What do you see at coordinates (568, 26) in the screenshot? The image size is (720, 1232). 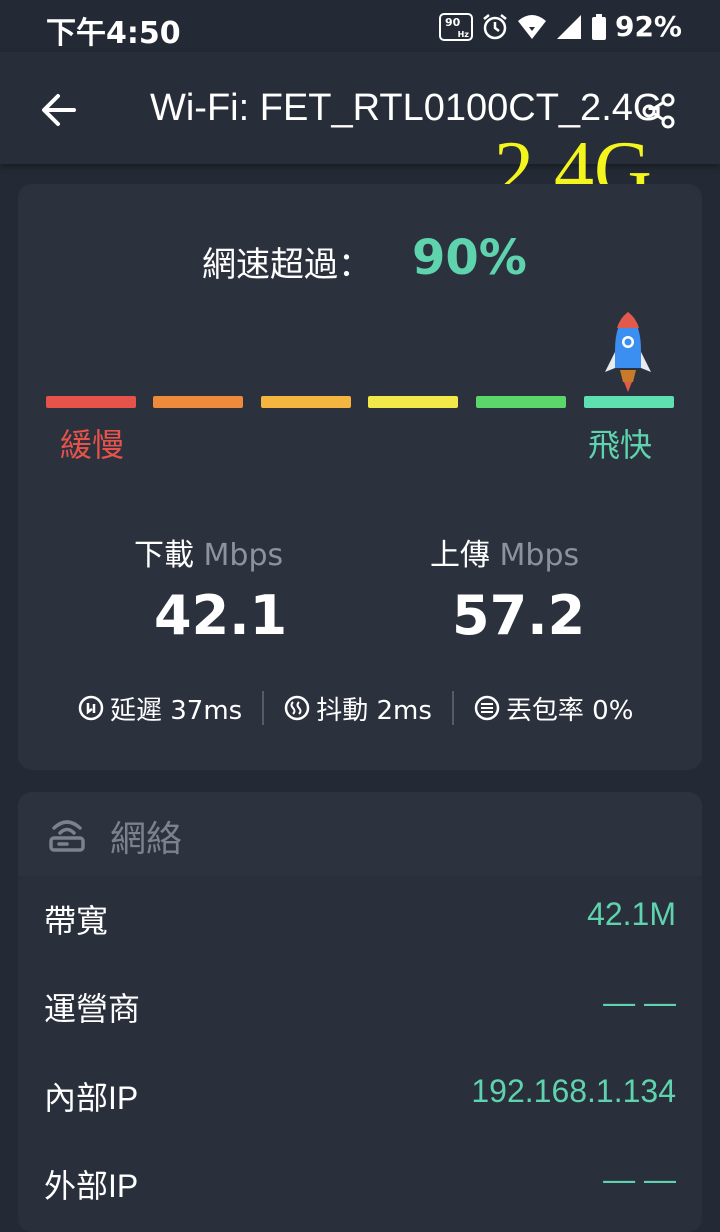 I see `cellular-signal-icon` at bounding box center [568, 26].